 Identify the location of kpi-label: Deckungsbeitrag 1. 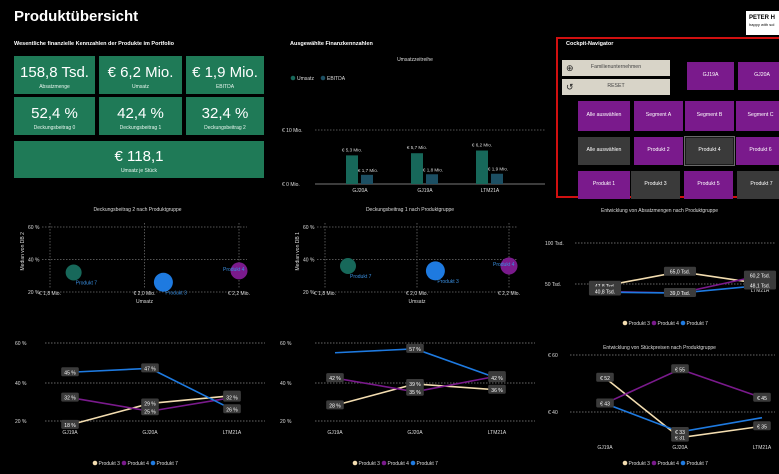
(140, 128).